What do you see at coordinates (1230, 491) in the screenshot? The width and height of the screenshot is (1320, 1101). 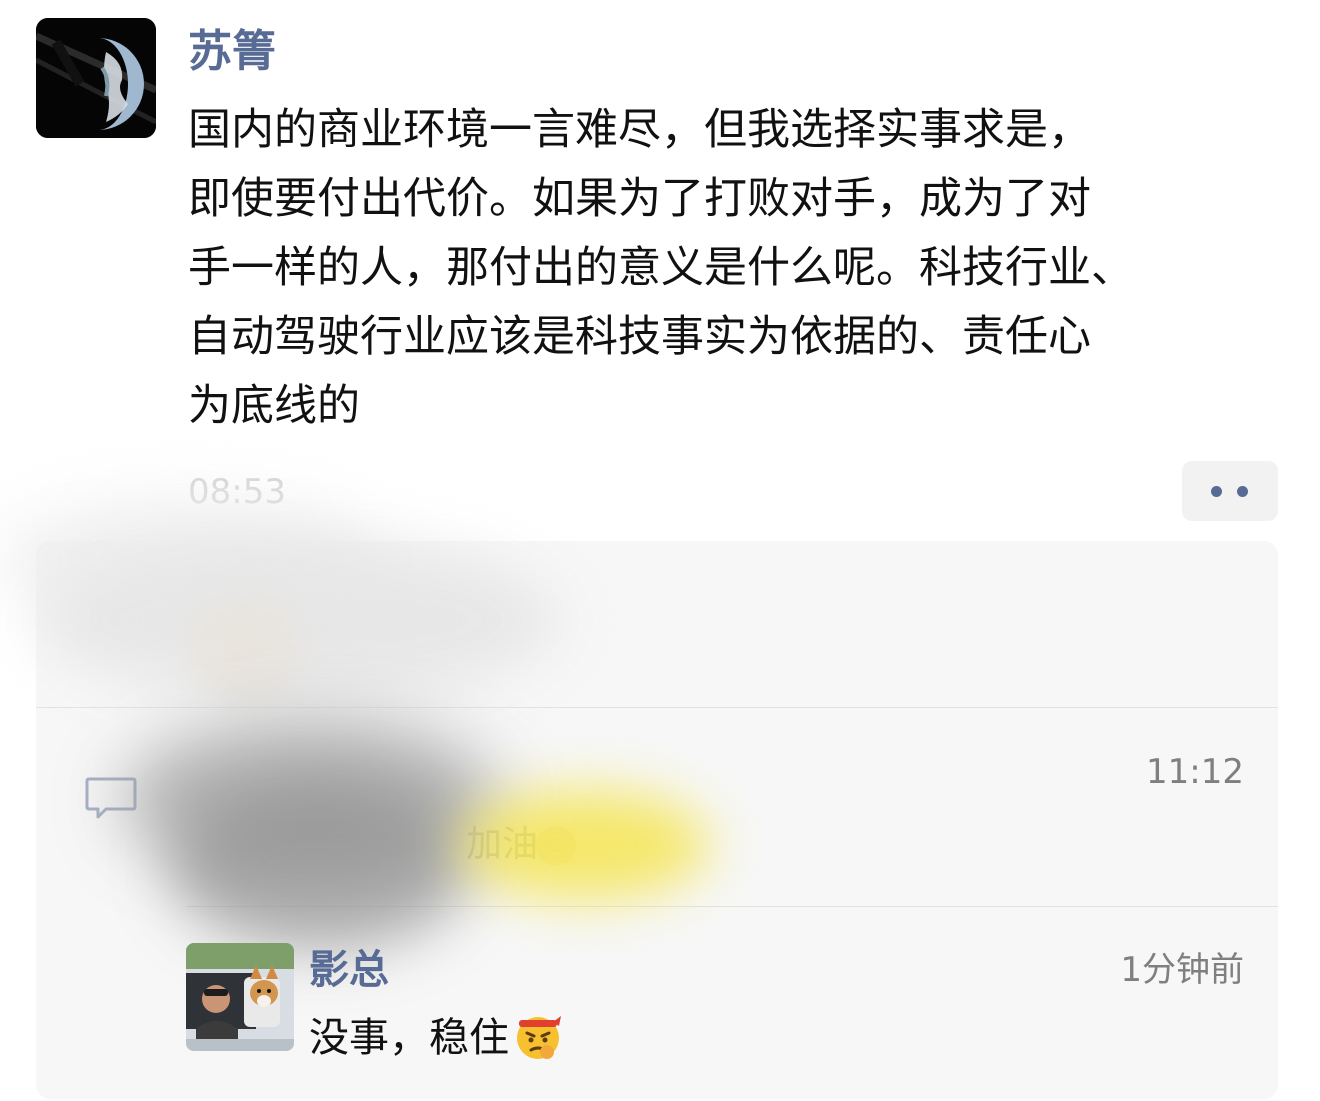 I see `more-actions-button` at bounding box center [1230, 491].